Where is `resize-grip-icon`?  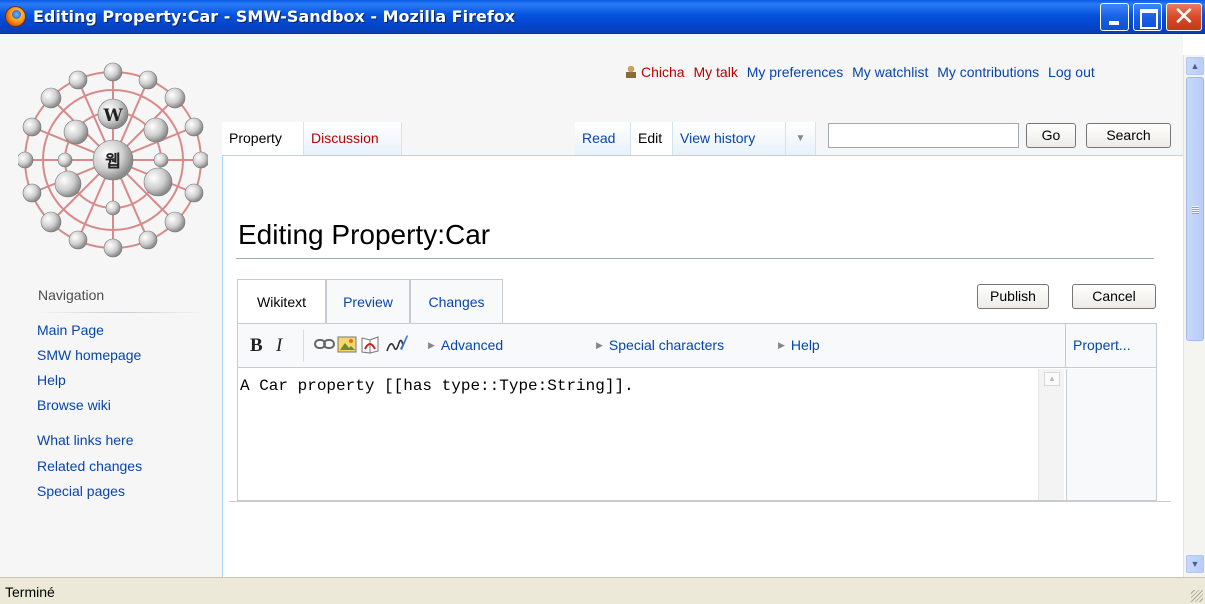
resize-grip-icon is located at coordinates (1197, 596).